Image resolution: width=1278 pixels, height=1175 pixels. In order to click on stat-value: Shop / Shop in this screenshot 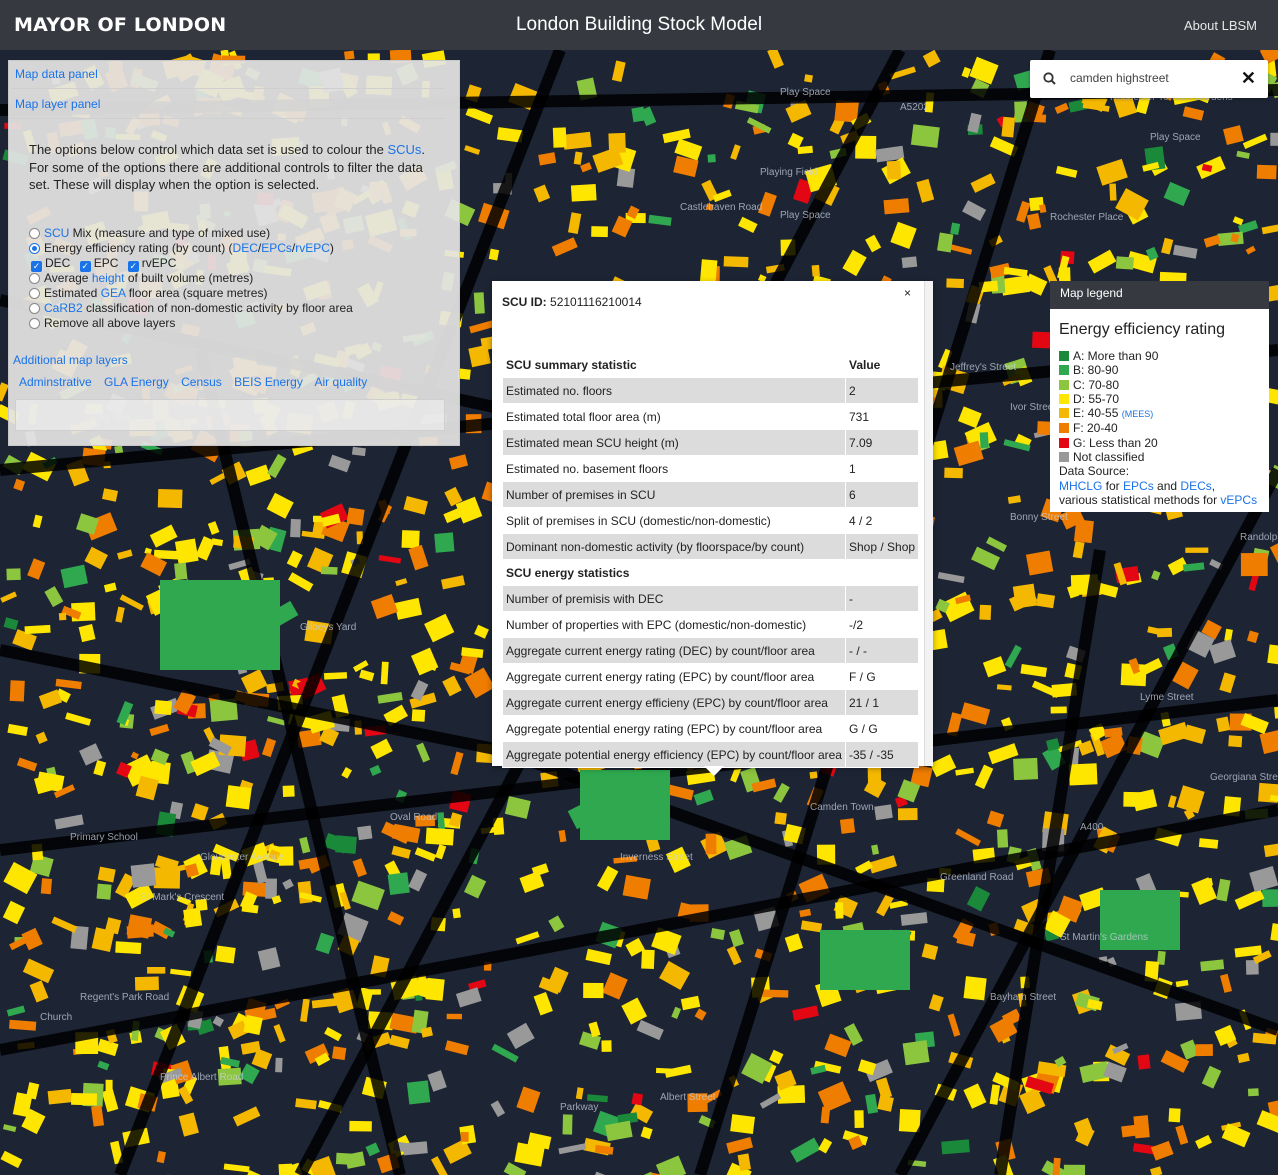, I will do `click(882, 546)`.